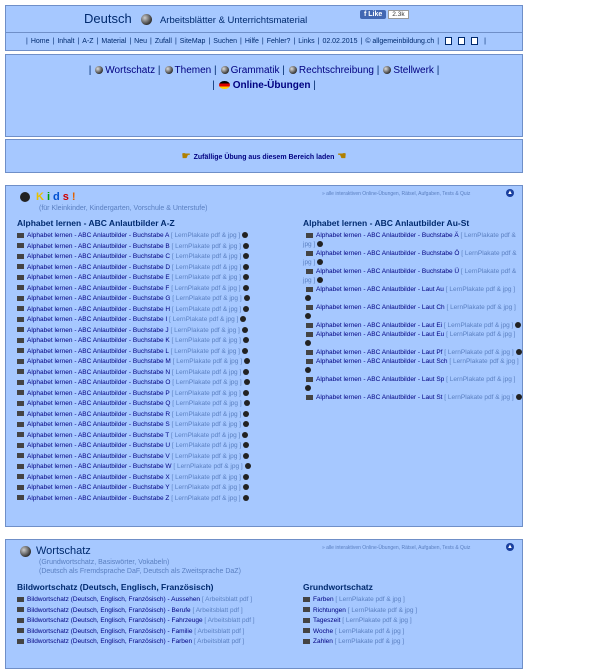  Describe the element at coordinates (40, 41) in the screenshot. I see `nav-link-0: Home` at that location.